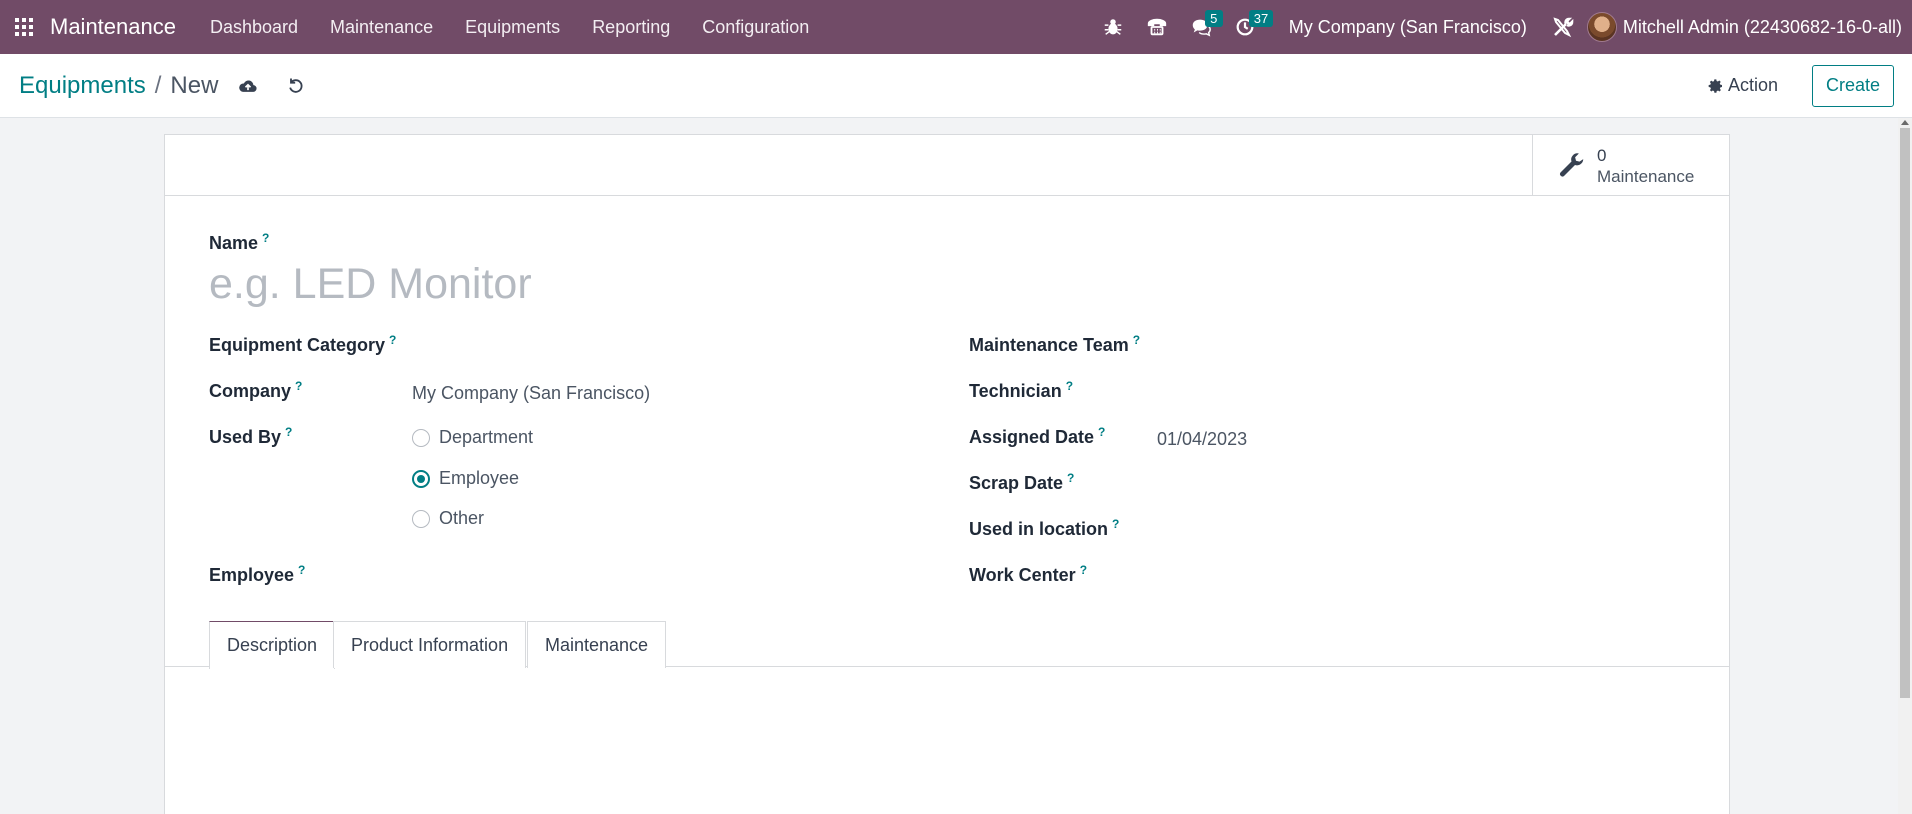 The image size is (1912, 814). What do you see at coordinates (194, 85) in the screenshot?
I see `breadcrumb-current: New` at bounding box center [194, 85].